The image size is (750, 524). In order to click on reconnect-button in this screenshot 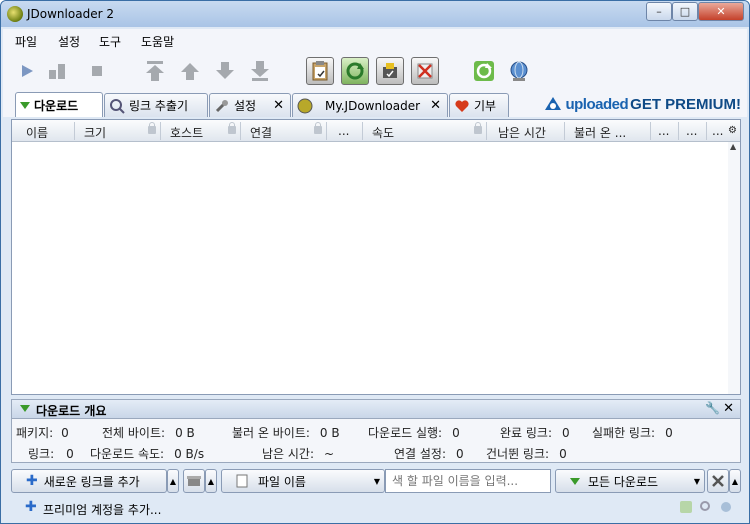, I will do `click(484, 71)`.